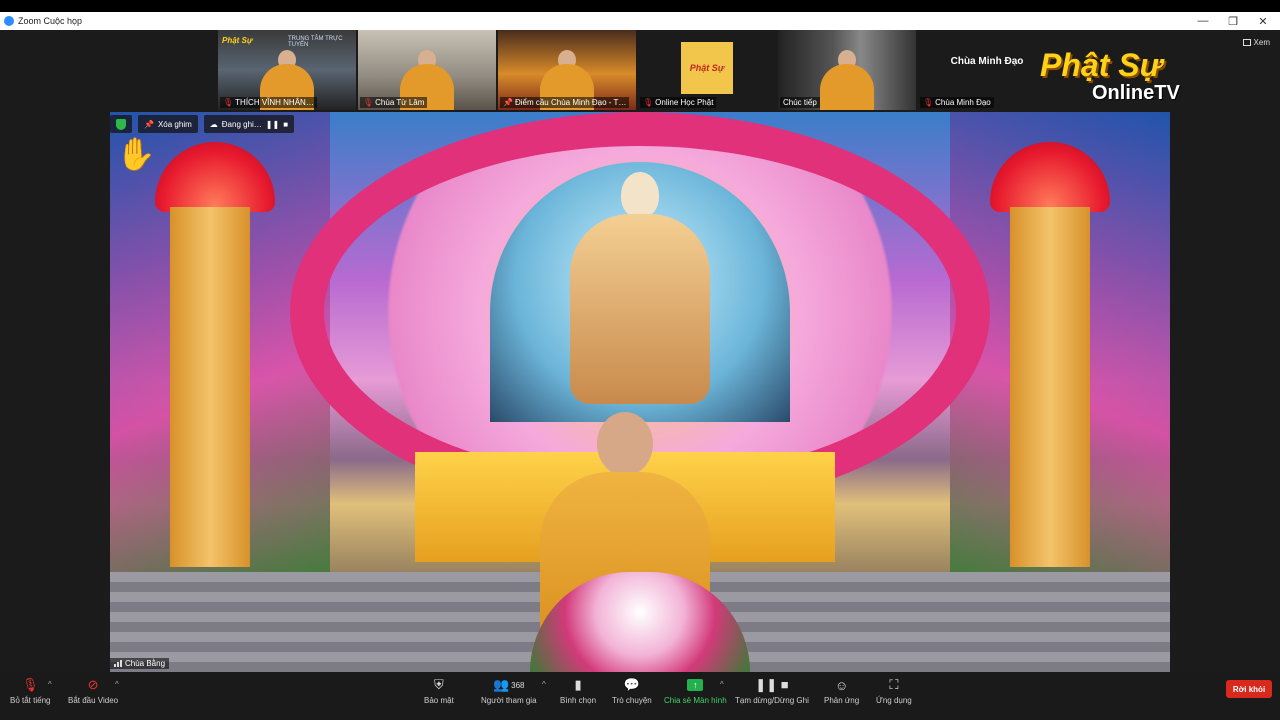  Describe the element at coordinates (957, 102) in the screenshot. I see `participant-label: 🎙 Chùa Minh Đạo` at that location.